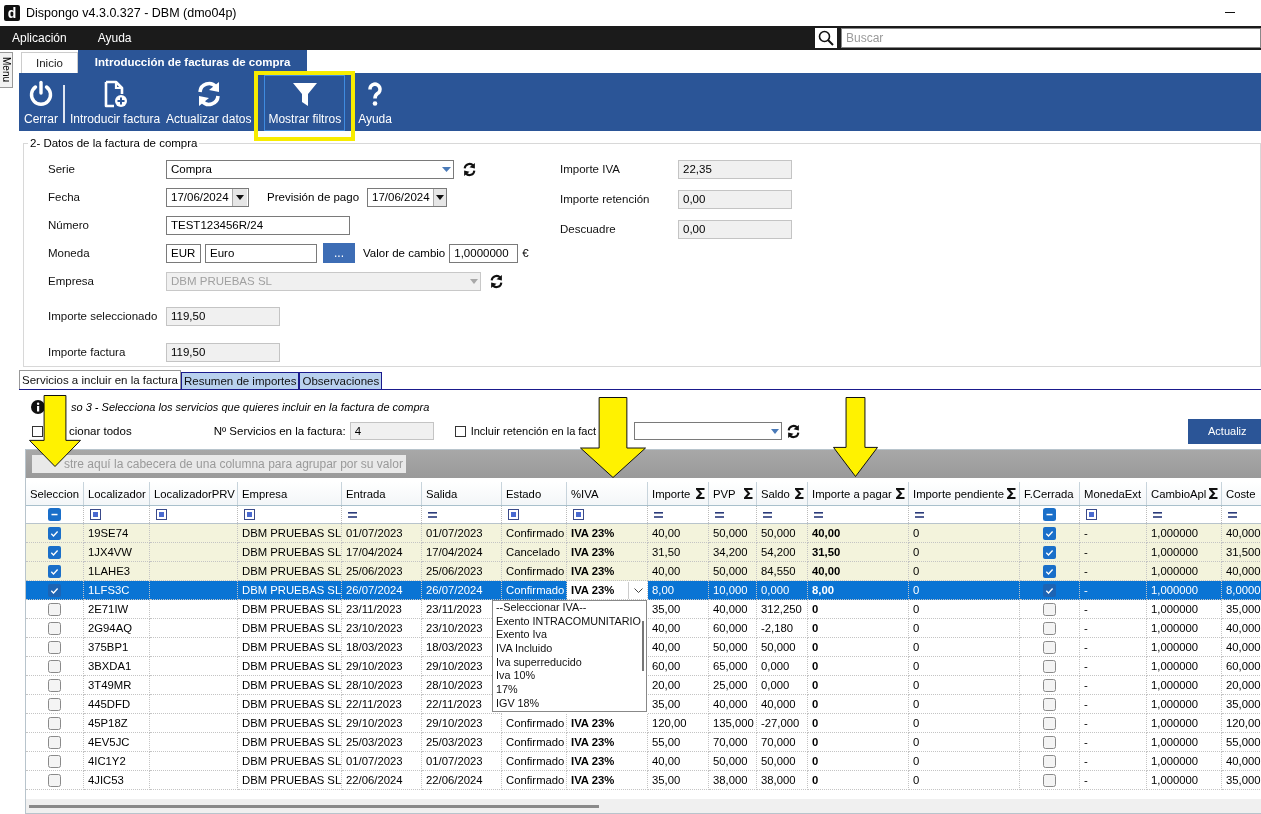 The width and height of the screenshot is (1261, 814). Describe the element at coordinates (484, 253) in the screenshot. I see `input-field: 1,0000000` at that location.